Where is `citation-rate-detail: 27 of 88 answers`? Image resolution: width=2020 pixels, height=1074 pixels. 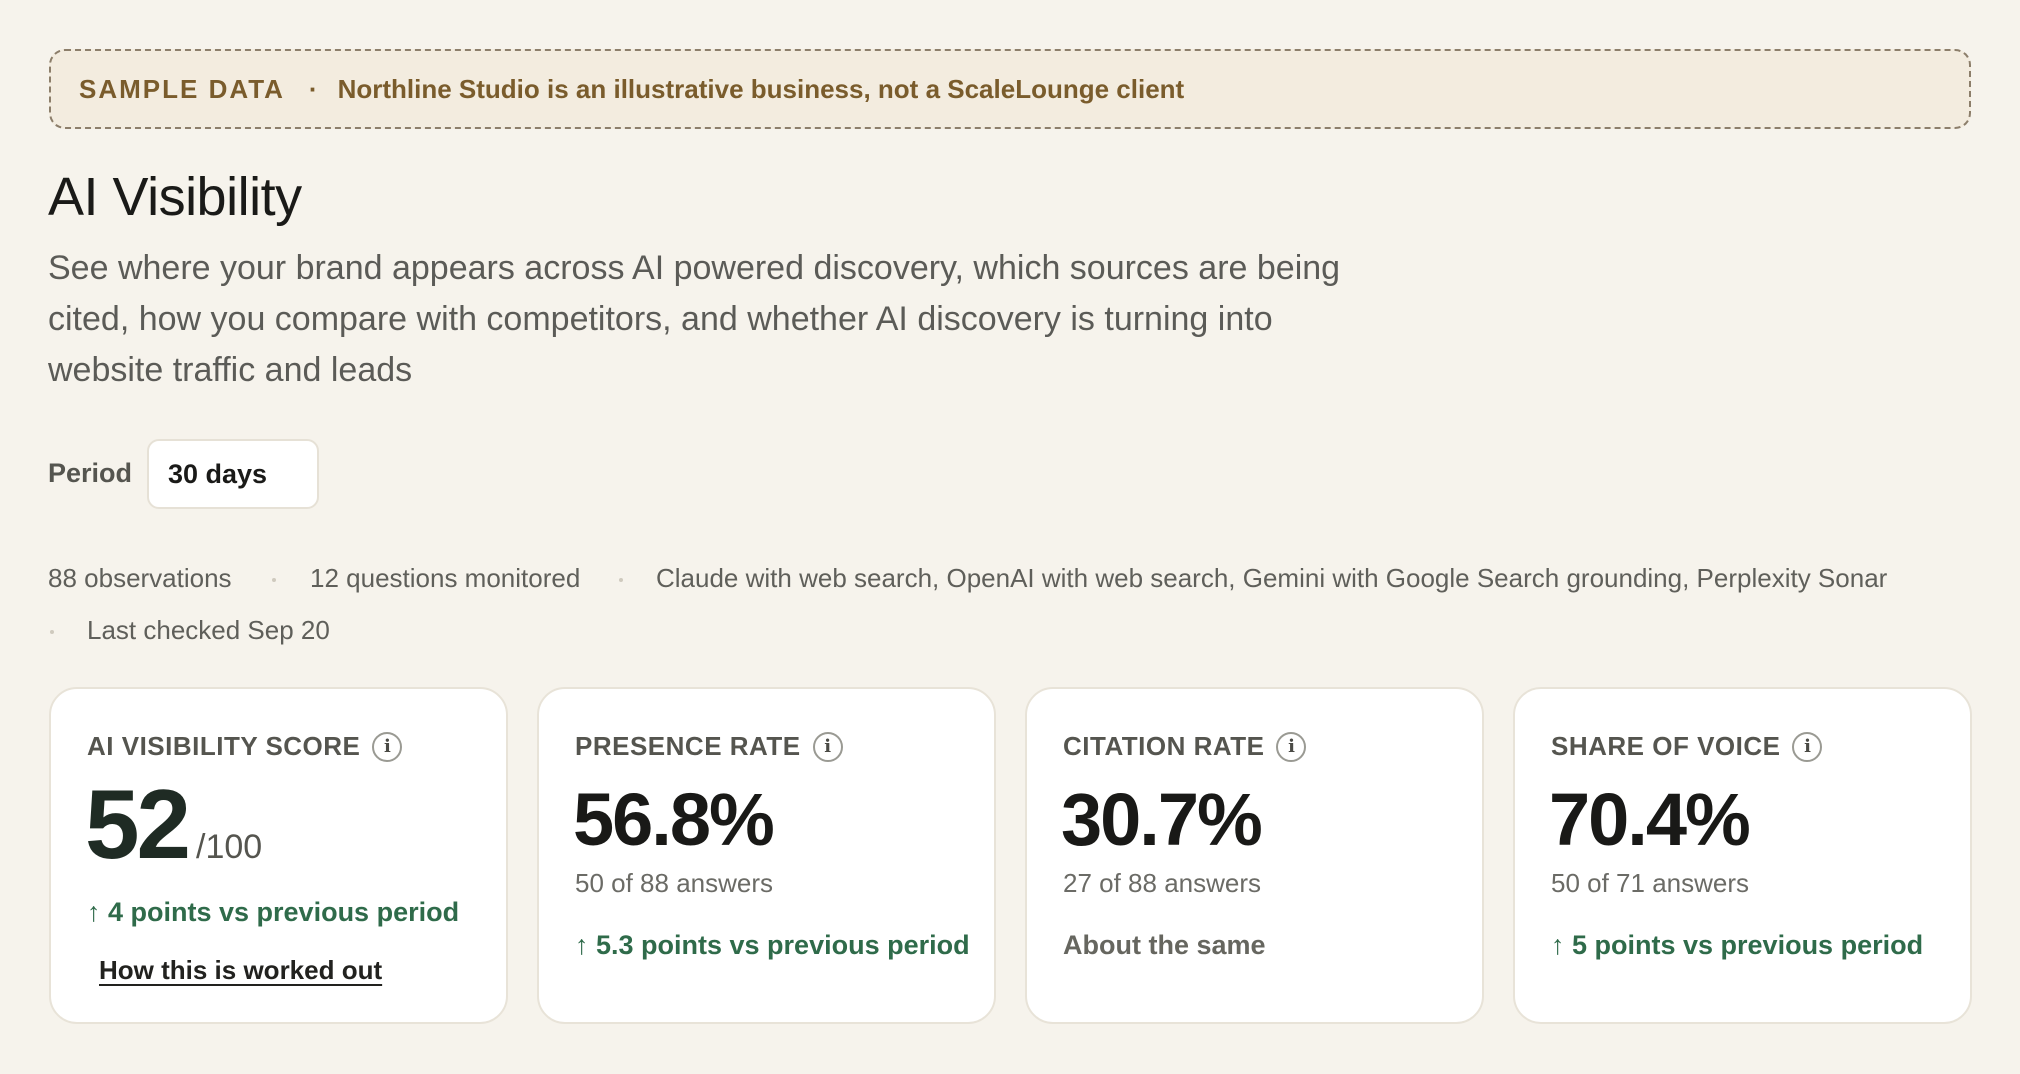
citation-rate-detail: 27 of 88 answers is located at coordinates (1162, 883).